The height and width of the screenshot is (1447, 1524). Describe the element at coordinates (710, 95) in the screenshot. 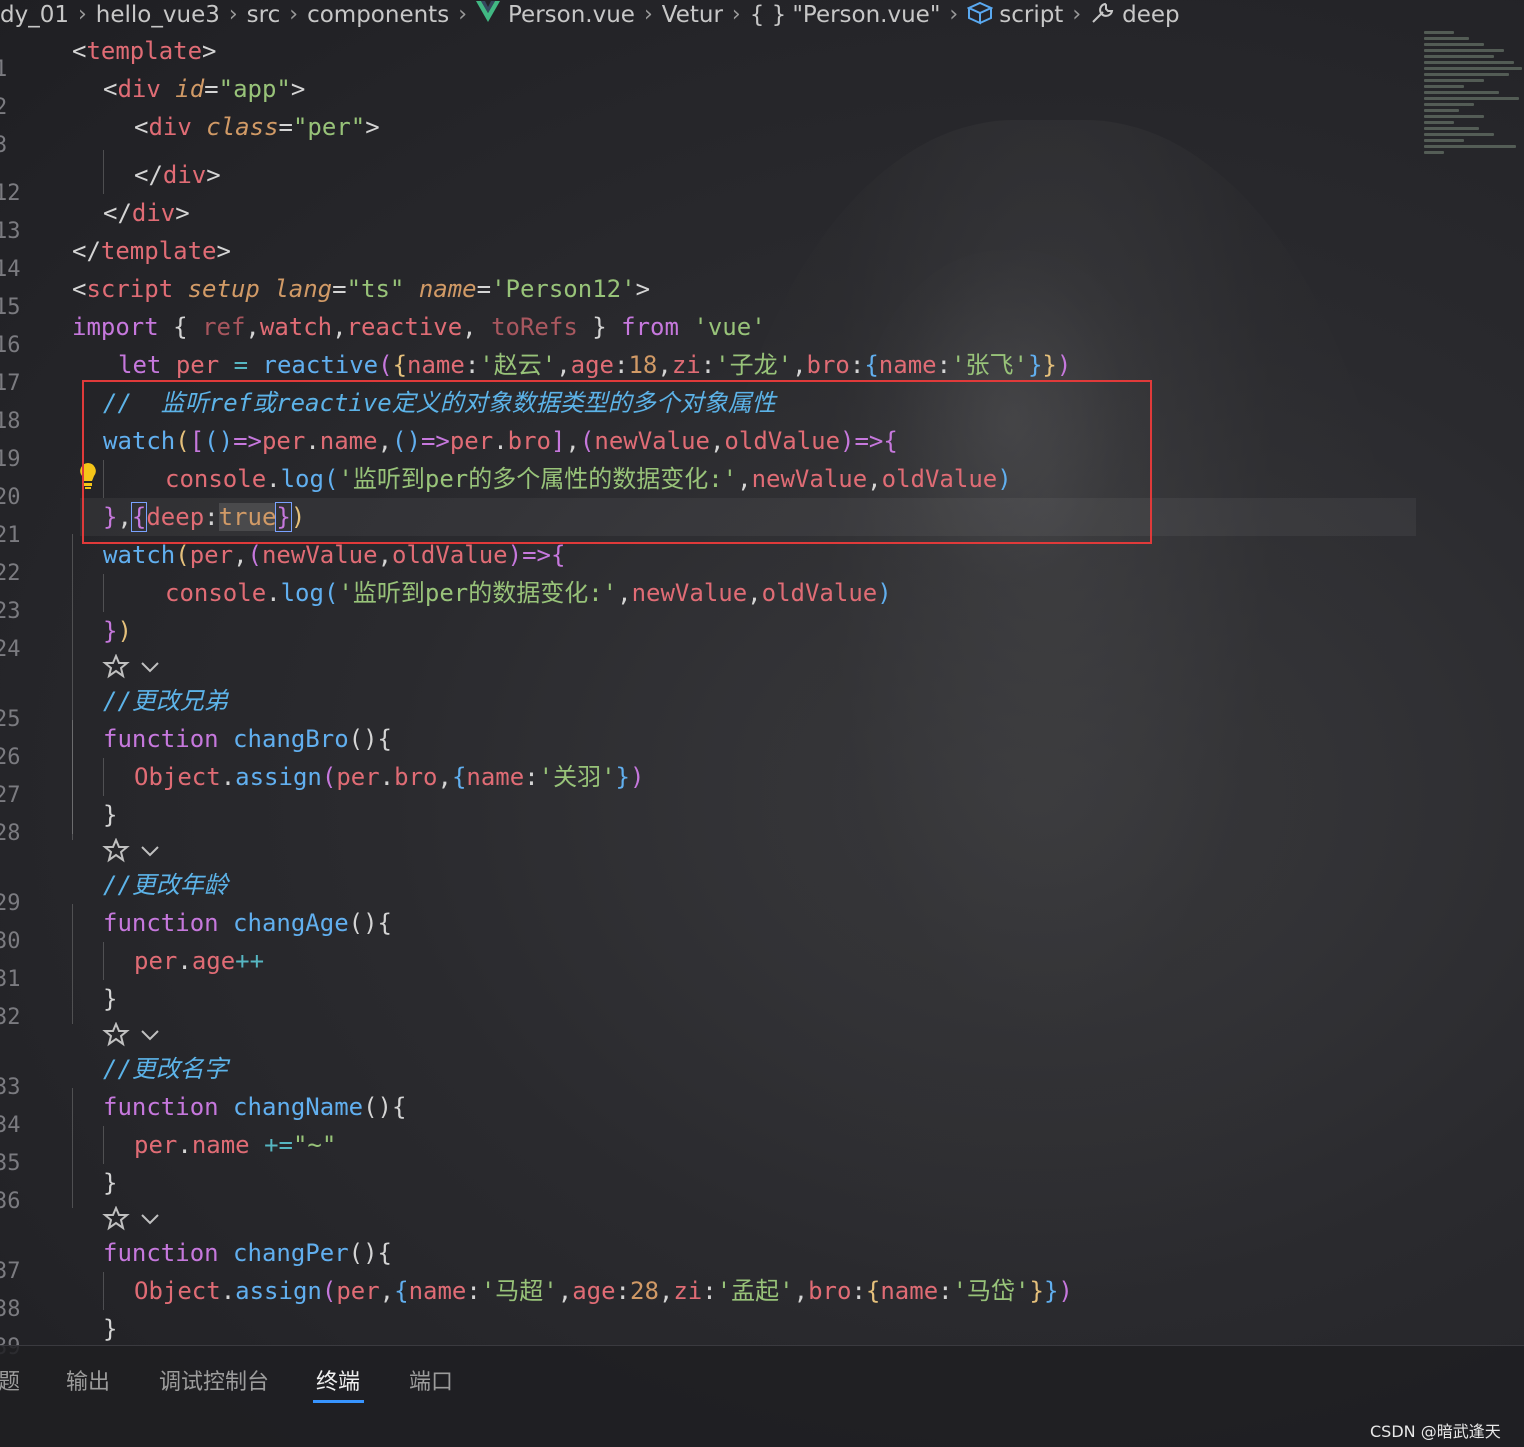

I see `code-line: 2 <div id="app">` at that location.